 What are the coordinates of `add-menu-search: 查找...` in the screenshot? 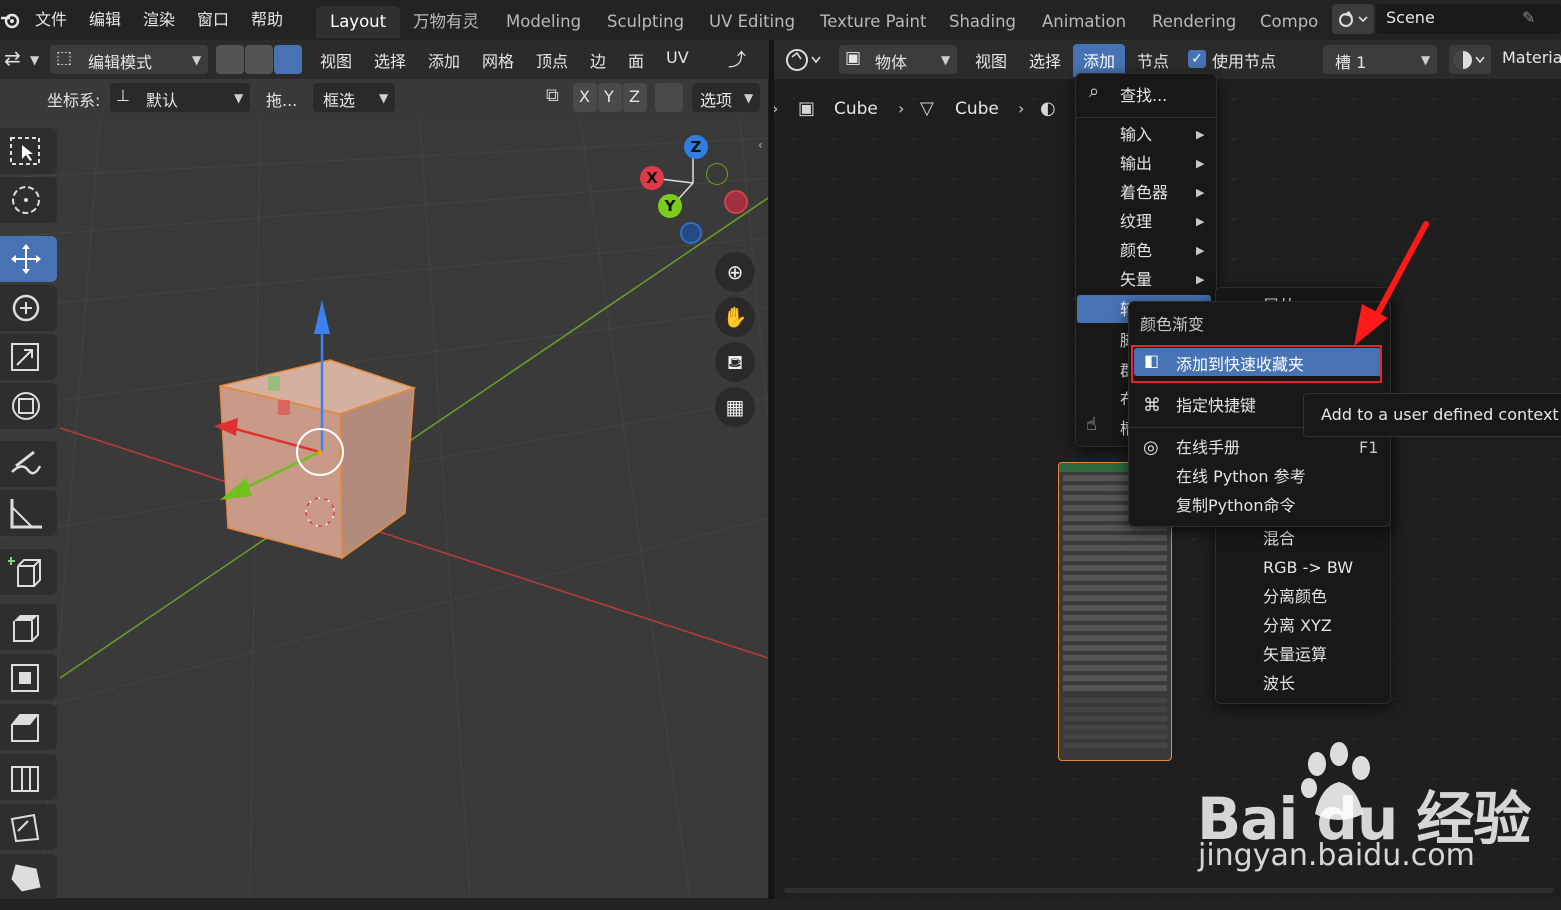 It's located at (1143, 94).